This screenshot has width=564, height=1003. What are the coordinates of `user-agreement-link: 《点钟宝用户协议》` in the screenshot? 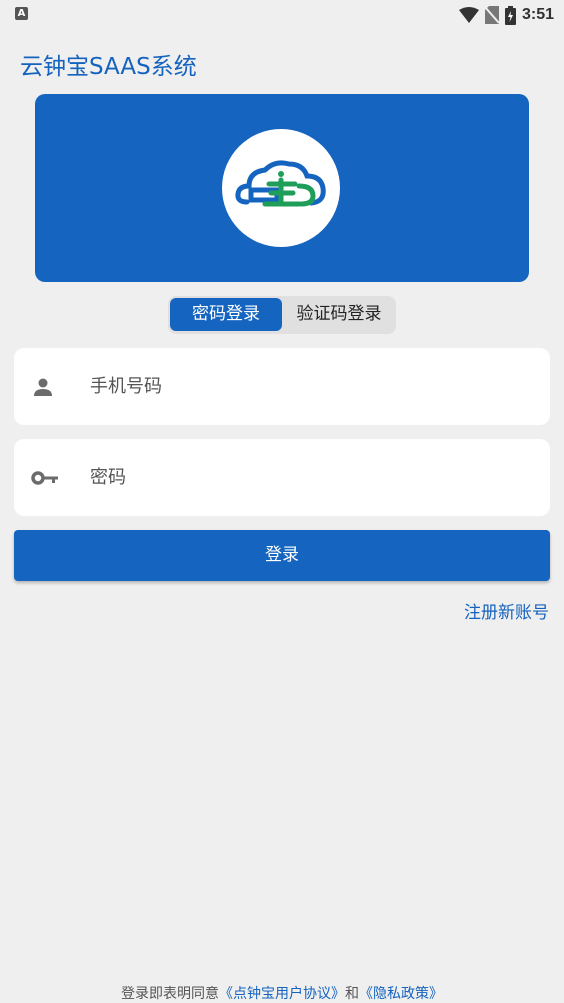 It's located at (282, 994).